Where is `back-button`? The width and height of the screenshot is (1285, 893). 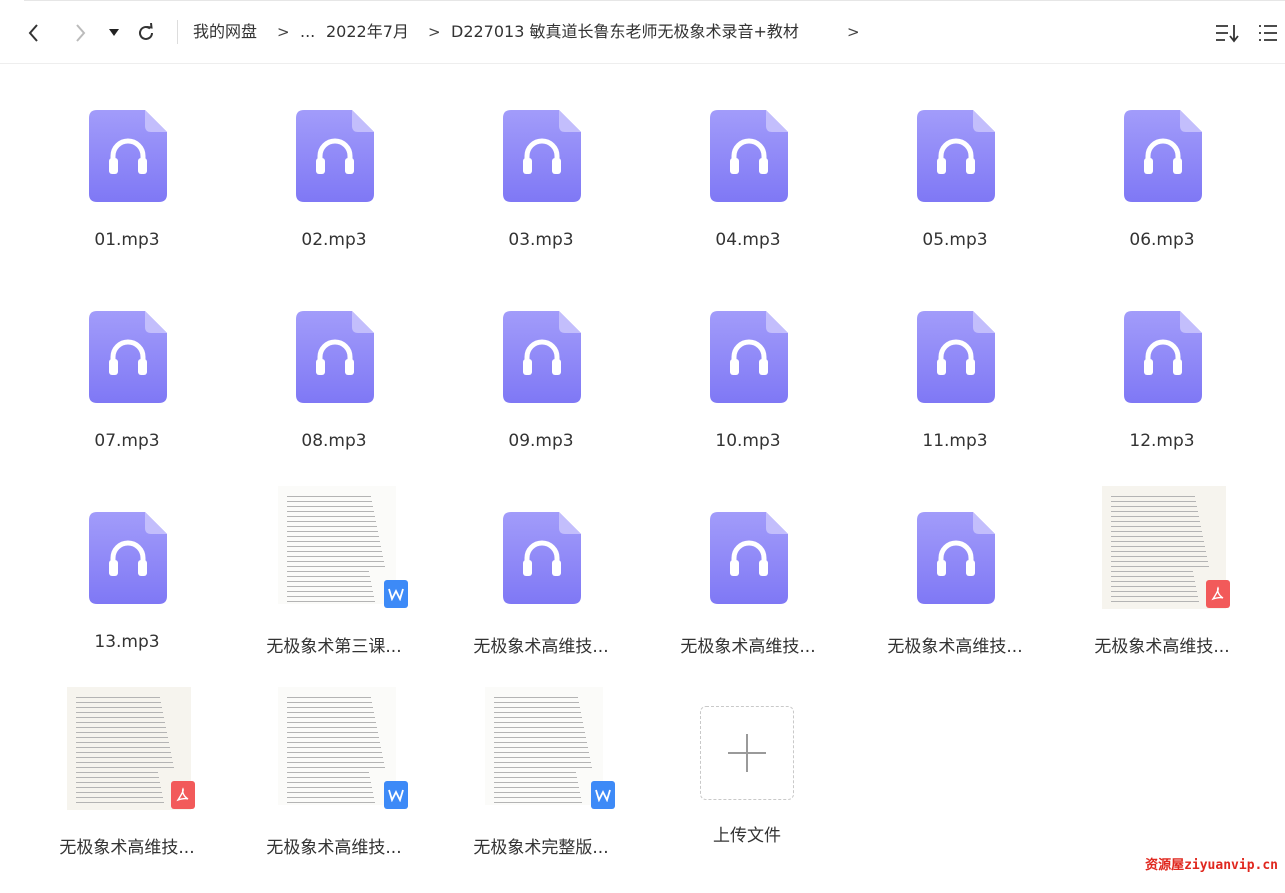 back-button is located at coordinates (34, 33).